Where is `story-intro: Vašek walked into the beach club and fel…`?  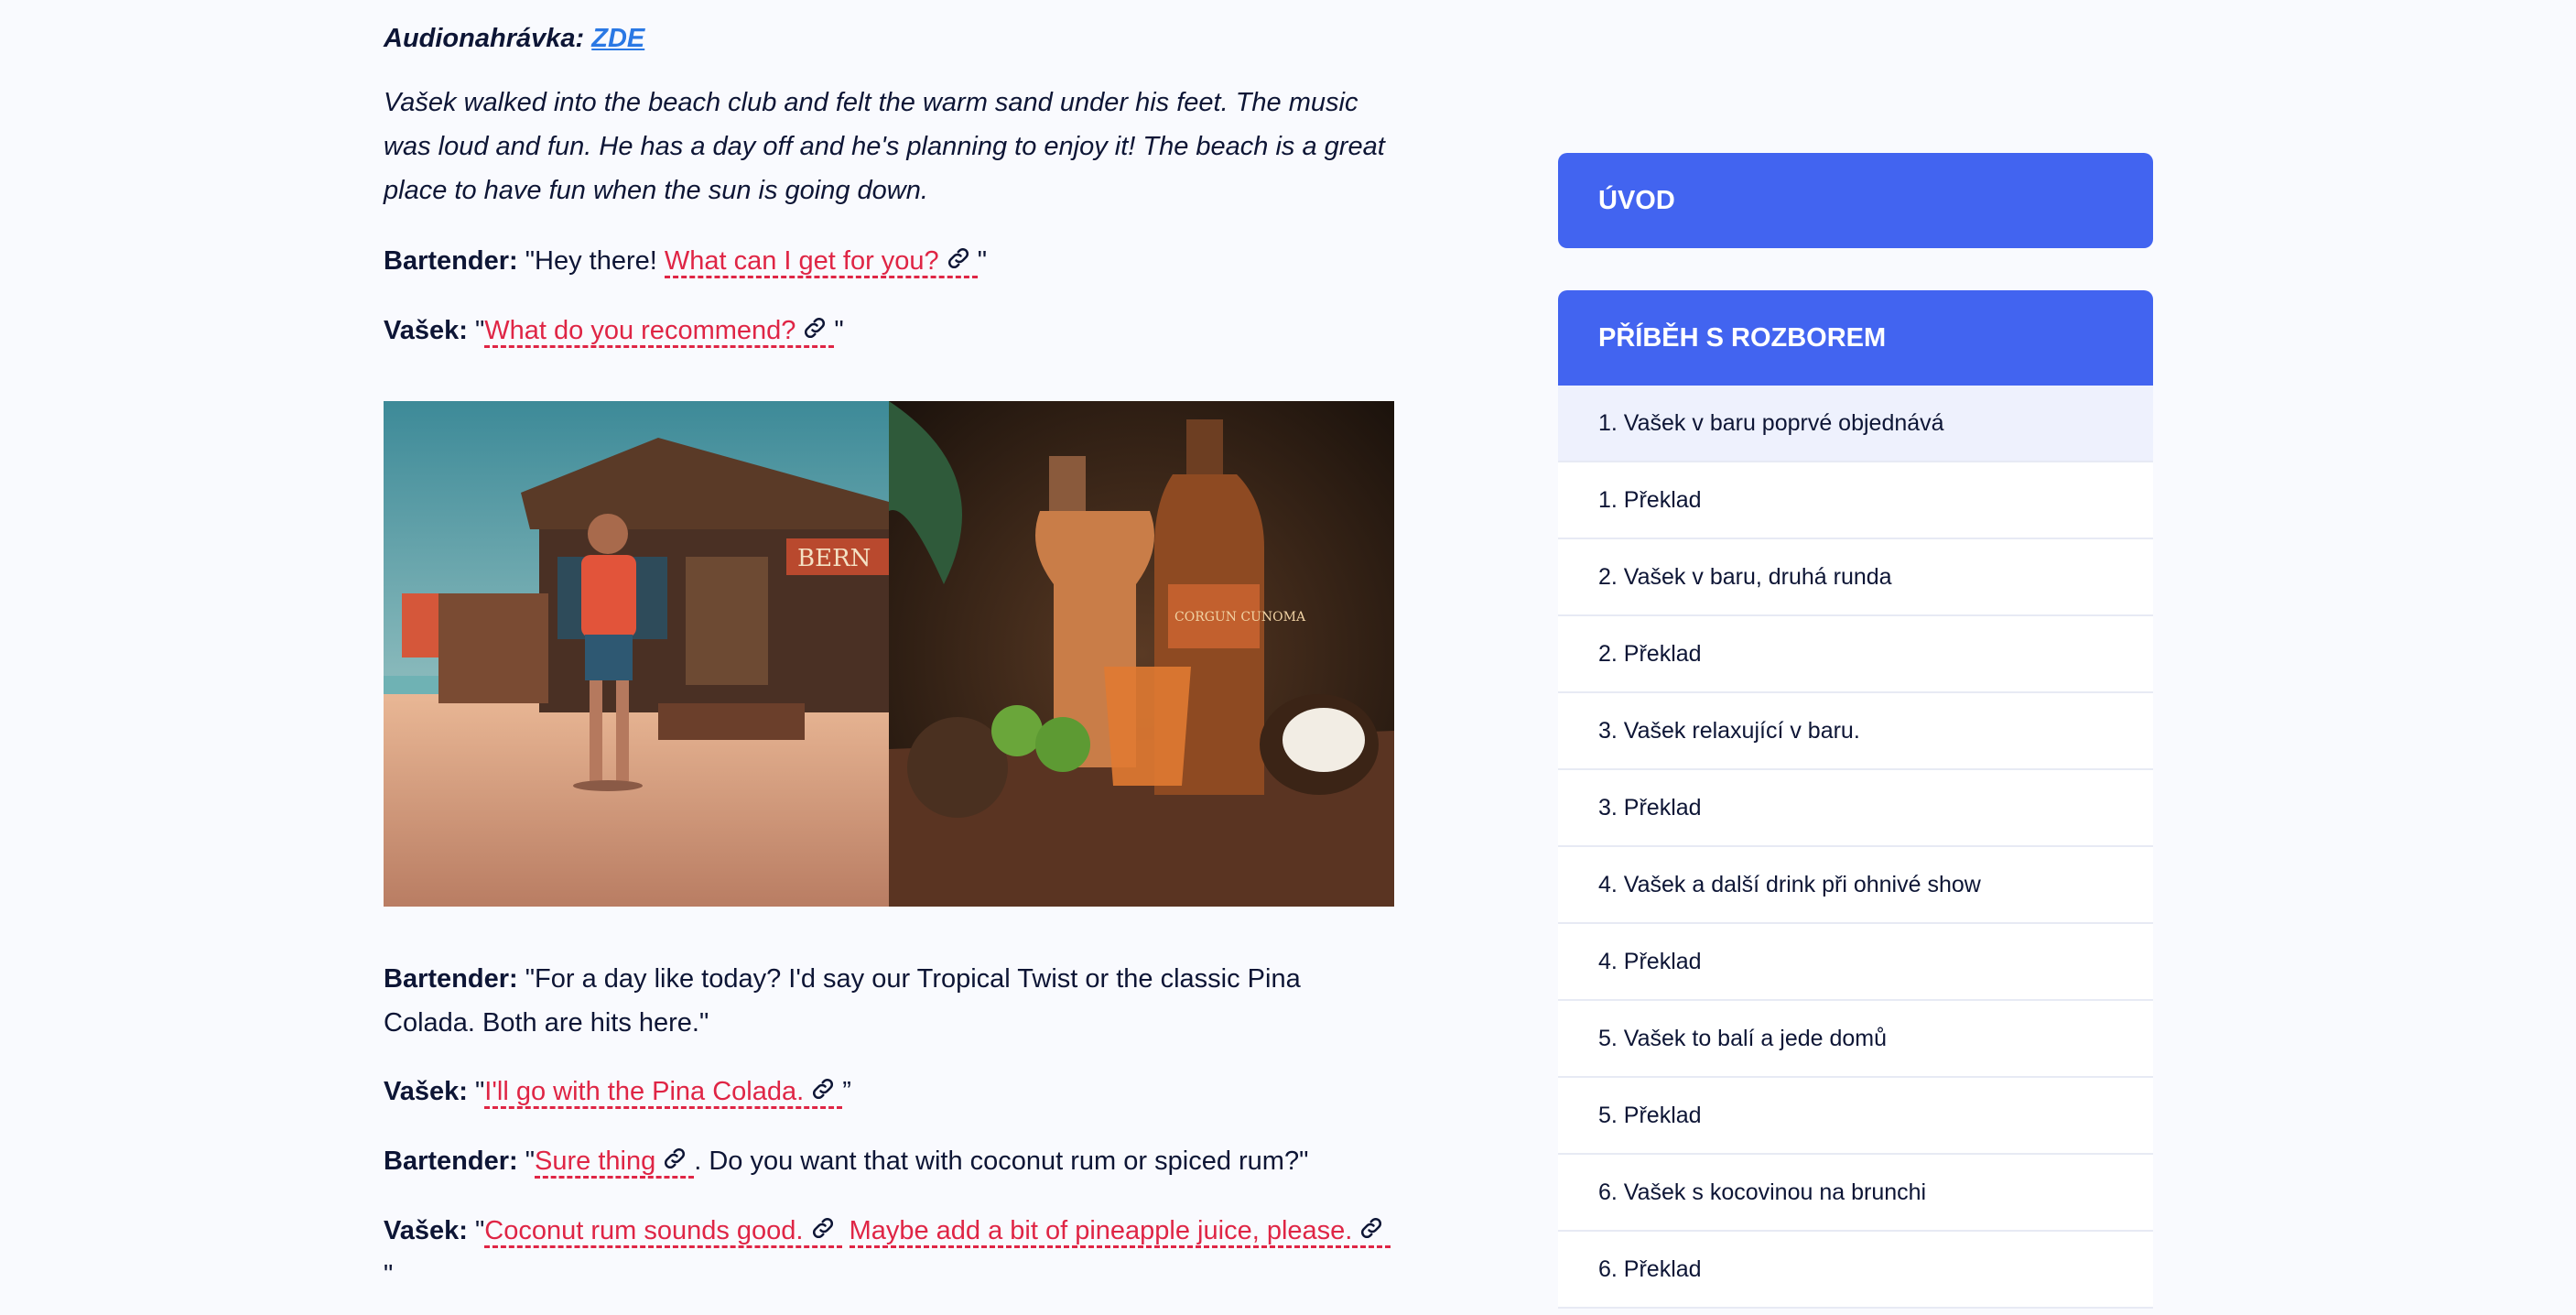 story-intro: Vašek walked into the beach club and fel… is located at coordinates (885, 147).